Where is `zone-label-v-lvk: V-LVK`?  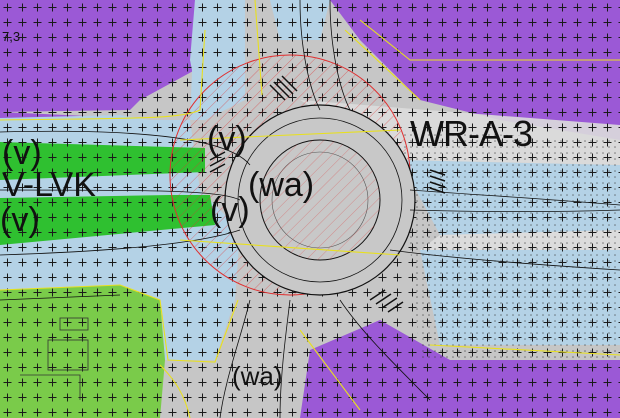 zone-label-v-lvk: V-LVK is located at coordinates (49, 185).